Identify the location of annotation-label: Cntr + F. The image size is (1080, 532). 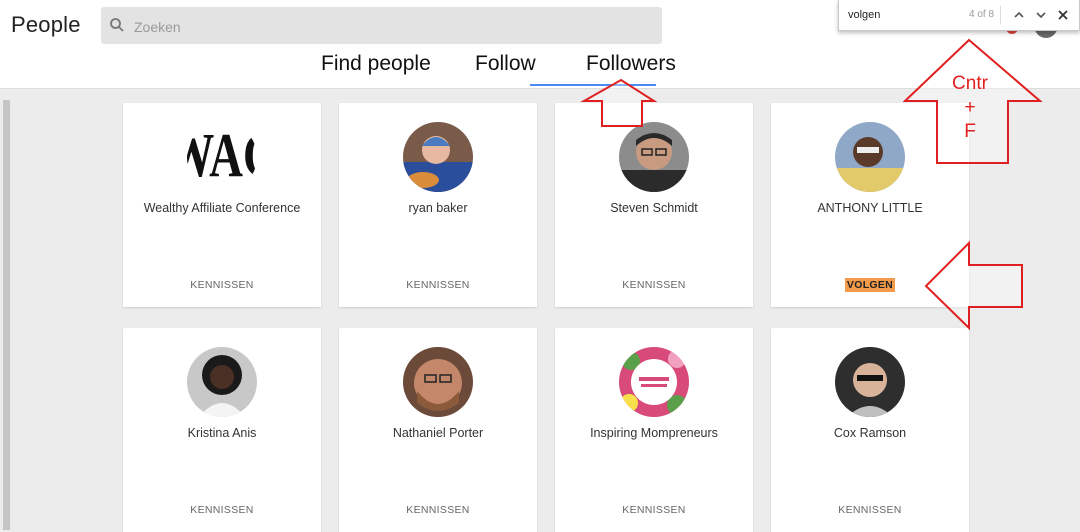
(970, 108).